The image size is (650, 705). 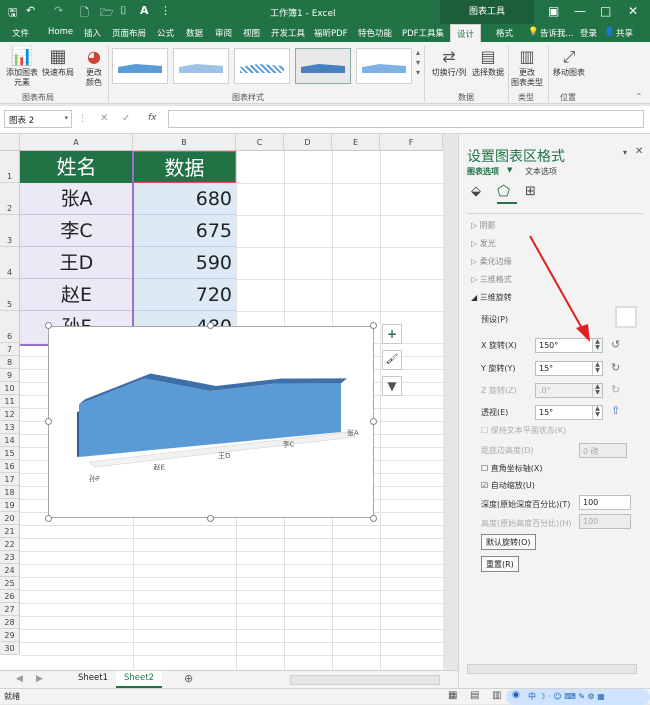 I want to click on change-chart-type-button: ▥ 更改 图表类型, so click(x=527, y=67).